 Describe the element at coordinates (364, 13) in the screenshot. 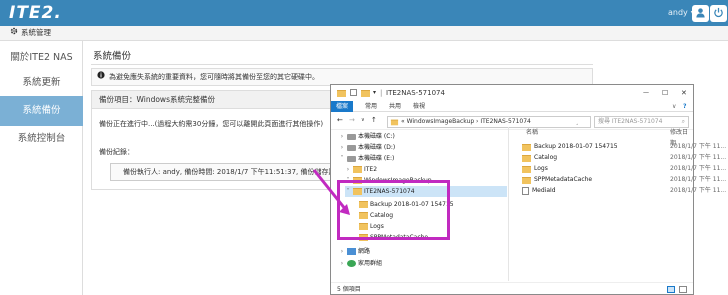

I see `top-bar: ITE2. andy ▾` at that location.